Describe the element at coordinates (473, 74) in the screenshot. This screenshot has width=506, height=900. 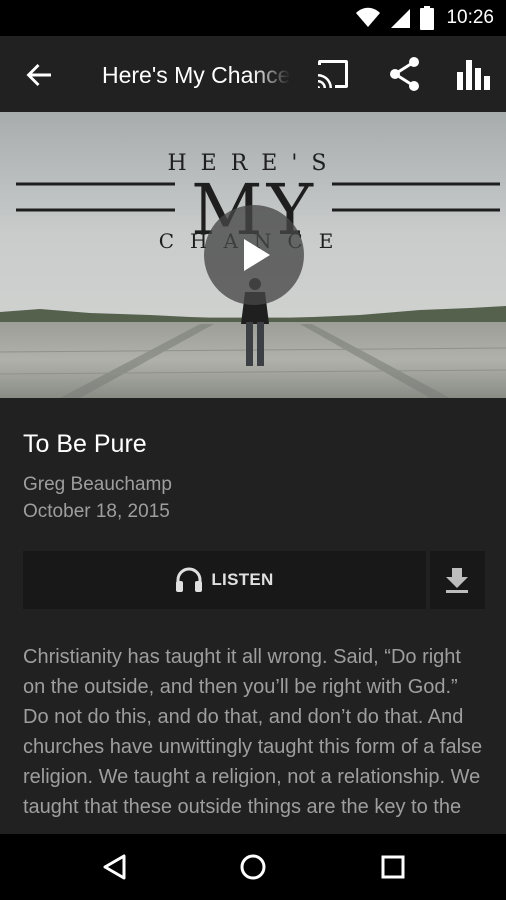
I see `equalizer-icon` at that location.